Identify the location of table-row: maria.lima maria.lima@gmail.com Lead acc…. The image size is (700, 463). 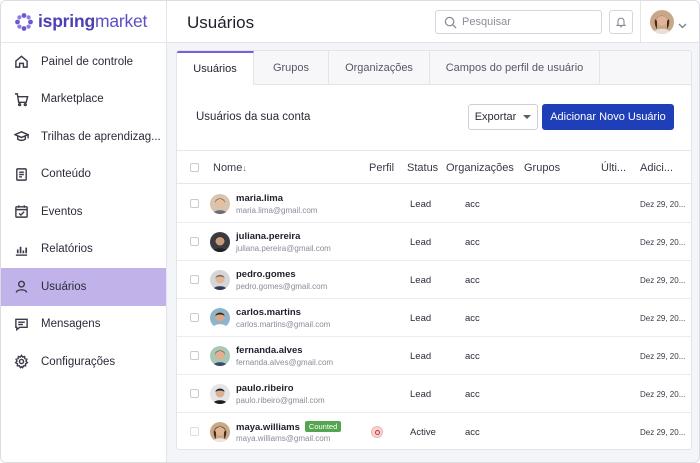
(434, 204).